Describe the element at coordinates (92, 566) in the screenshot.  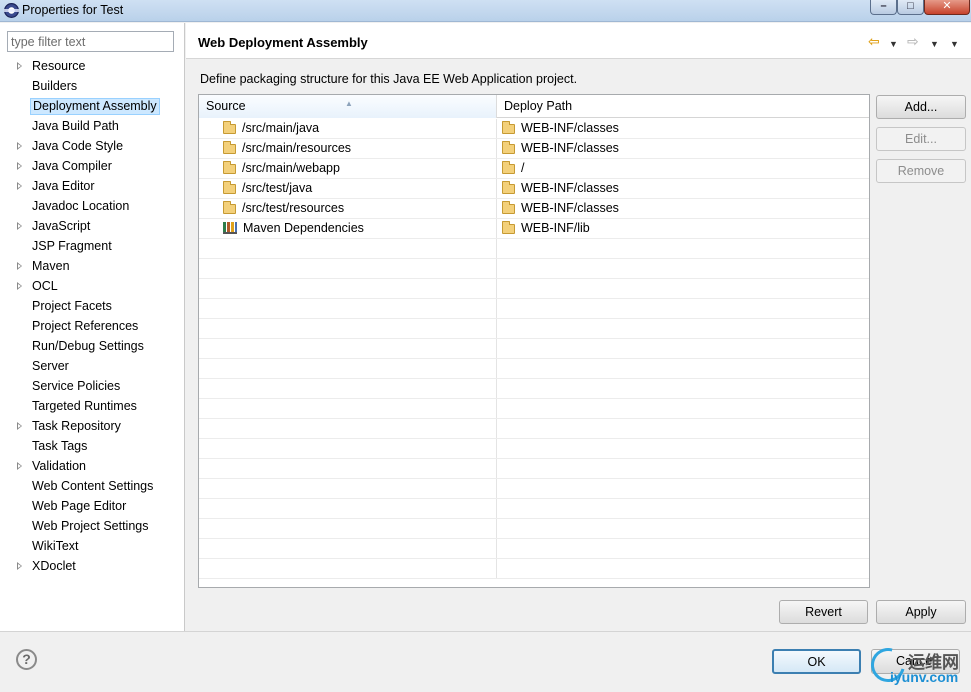
I see `nav-item: XDoclet` at that location.